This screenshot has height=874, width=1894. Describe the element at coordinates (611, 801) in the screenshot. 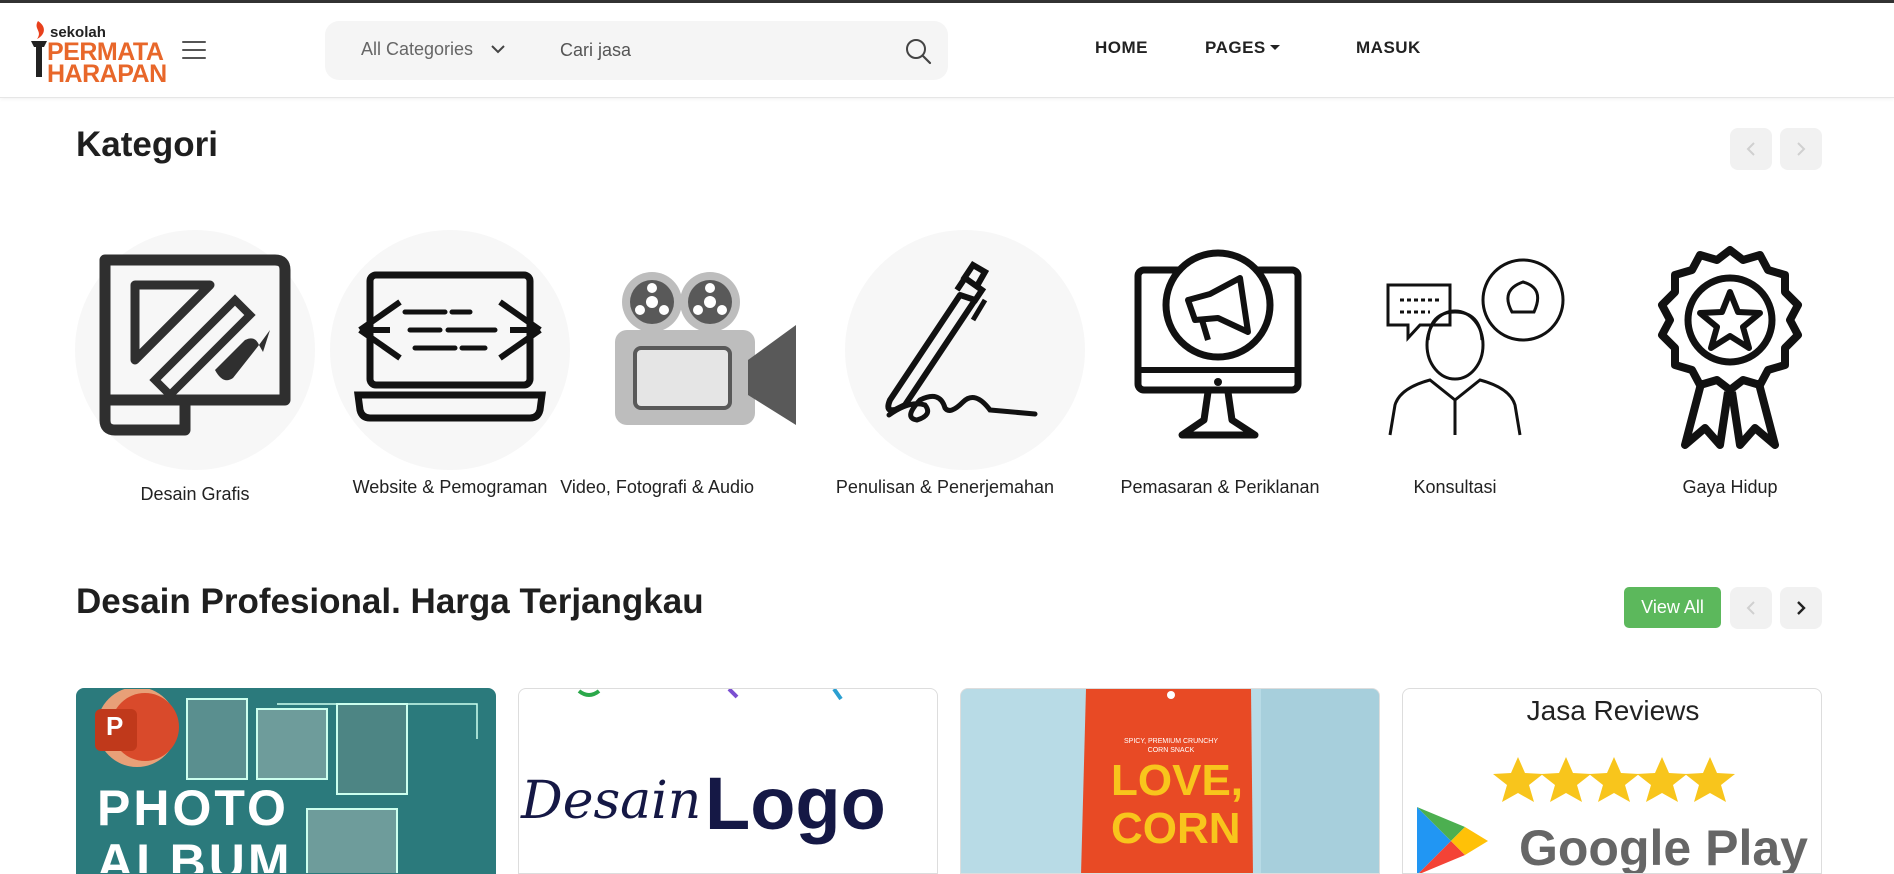

I see `card-script-text: Desain` at that location.